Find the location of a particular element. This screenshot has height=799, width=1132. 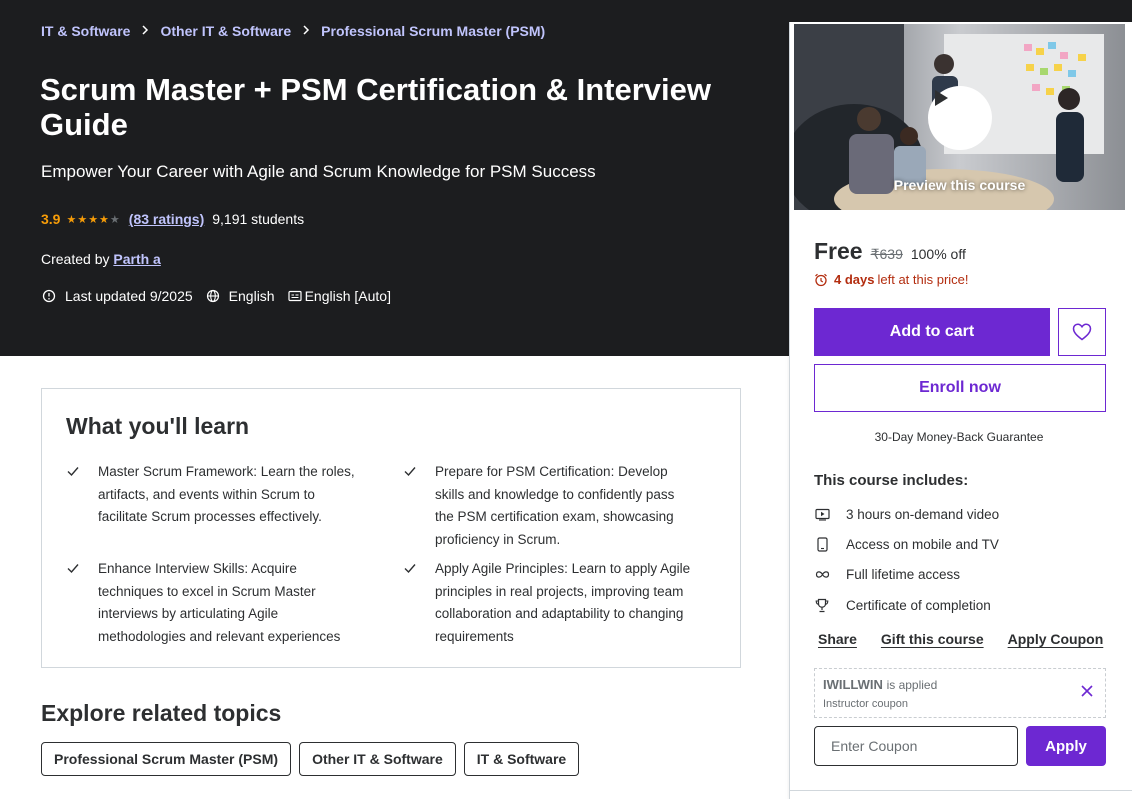

enroll-now-button: Enroll now is located at coordinates (960, 388).